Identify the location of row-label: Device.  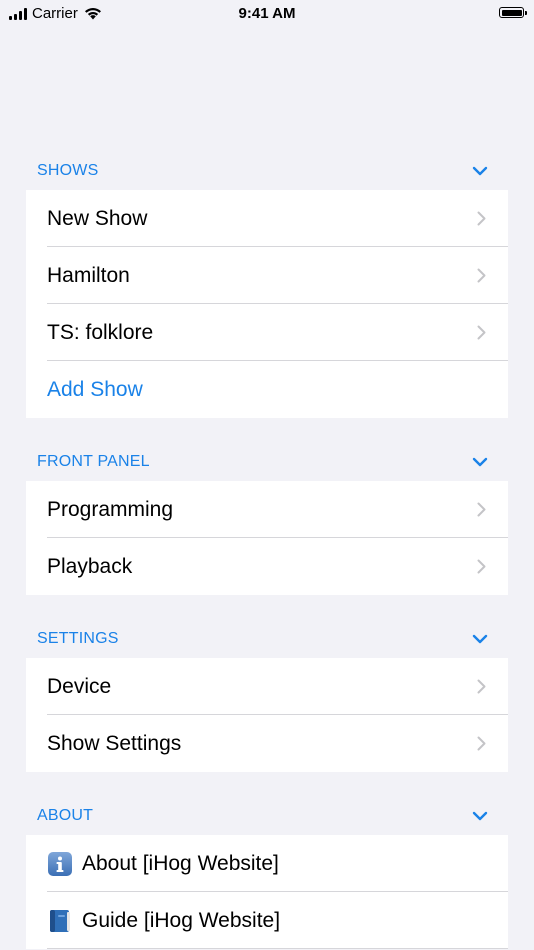
(79, 686).